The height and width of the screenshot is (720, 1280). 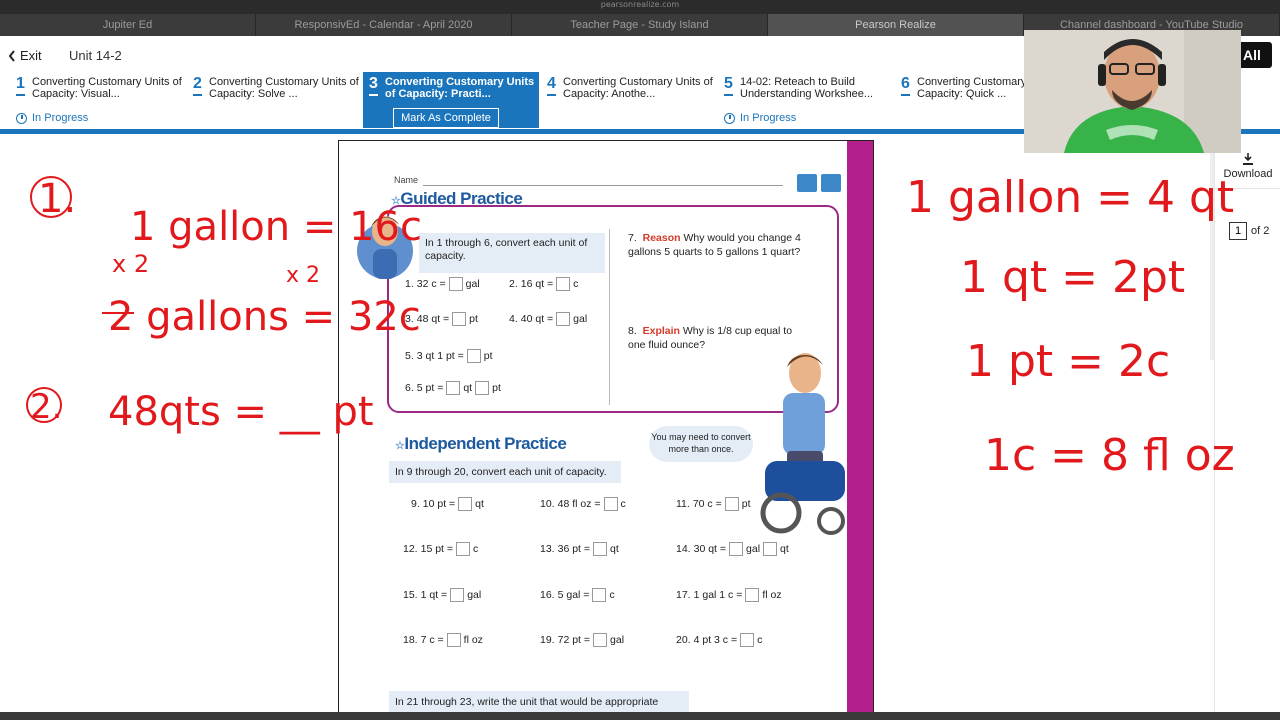 I want to click on browser-titlebar: pearsonrealize.com, so click(x=640, y=7).